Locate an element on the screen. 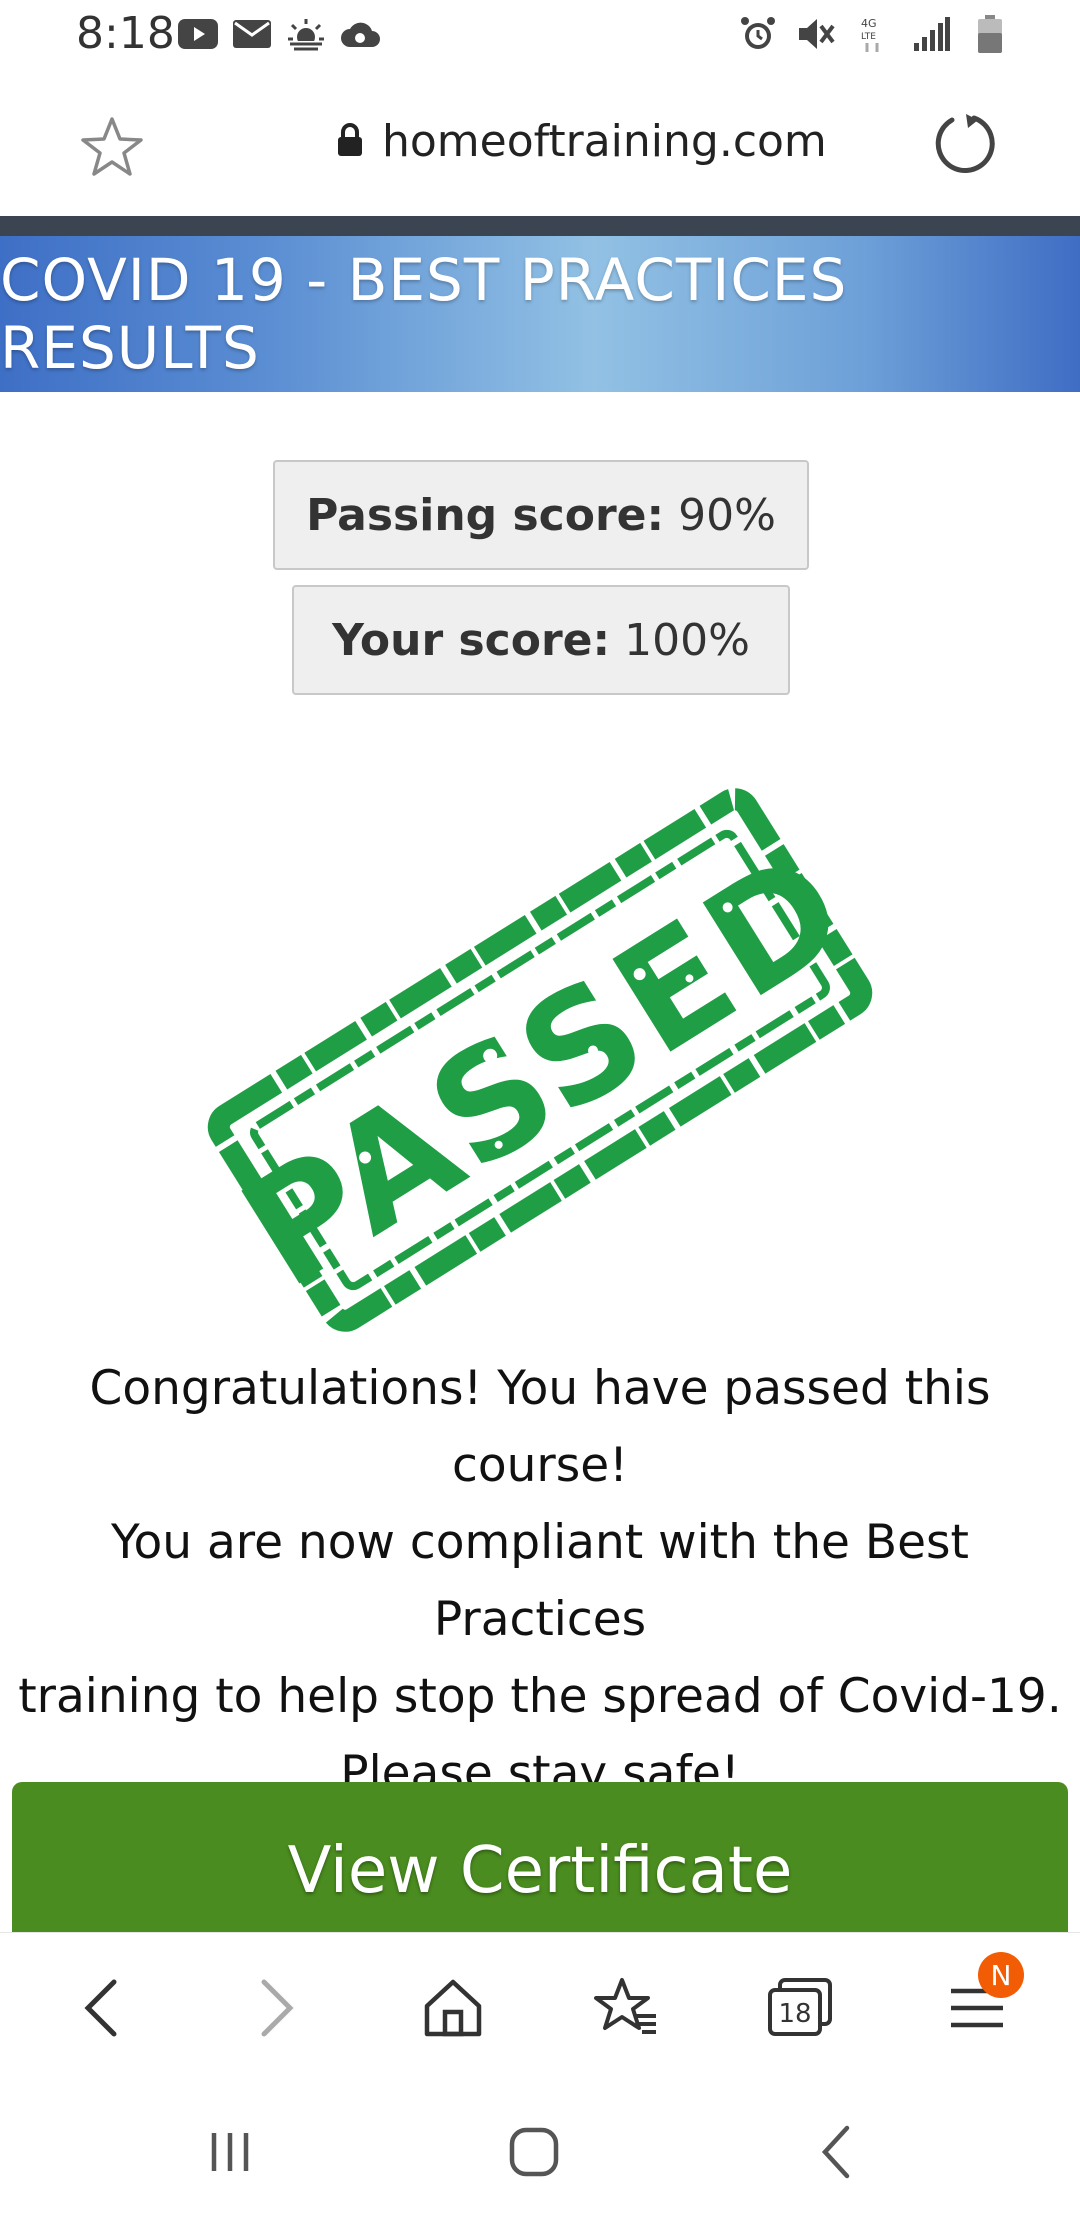 This screenshot has height=2220, width=1080. mail-icon is located at coordinates (252, 34).